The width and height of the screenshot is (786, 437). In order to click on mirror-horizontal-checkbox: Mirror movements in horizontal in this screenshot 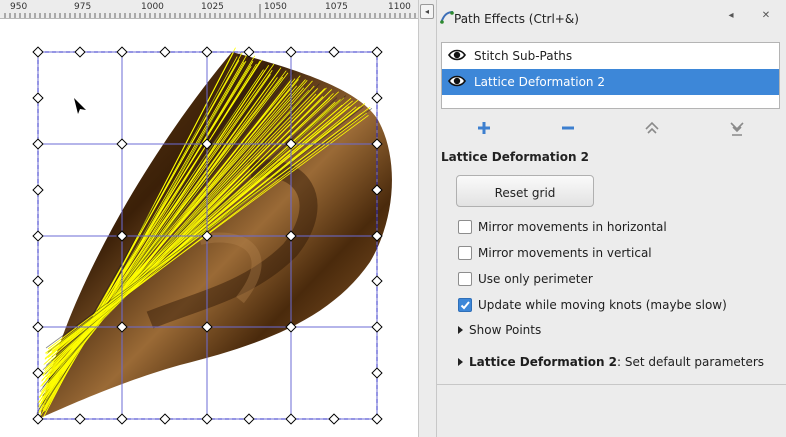, I will do `click(608, 228)`.